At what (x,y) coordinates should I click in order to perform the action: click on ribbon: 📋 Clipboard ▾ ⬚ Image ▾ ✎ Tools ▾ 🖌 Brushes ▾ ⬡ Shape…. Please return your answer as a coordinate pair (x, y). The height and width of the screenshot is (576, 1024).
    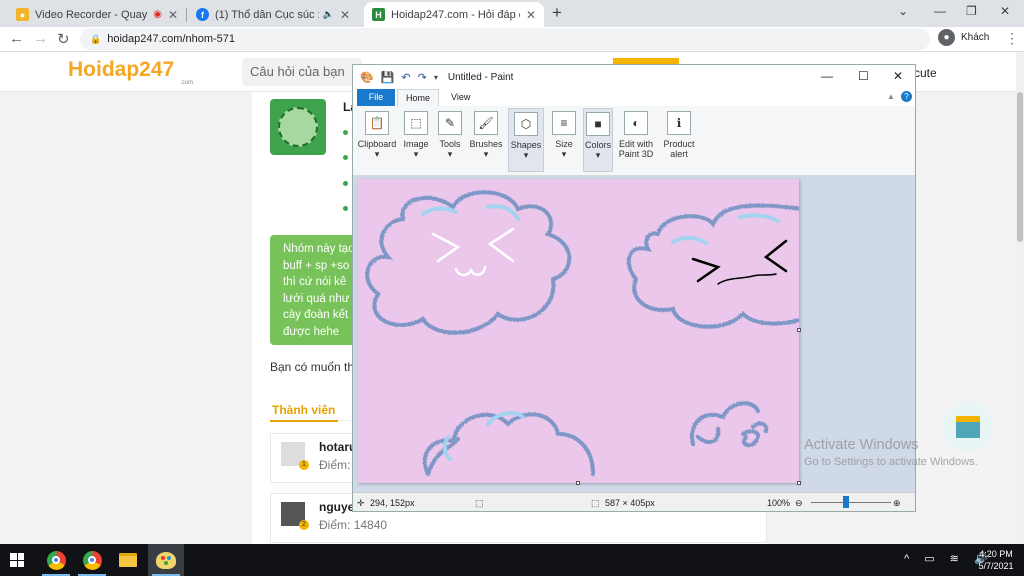
    Looking at the image, I should click on (634, 141).